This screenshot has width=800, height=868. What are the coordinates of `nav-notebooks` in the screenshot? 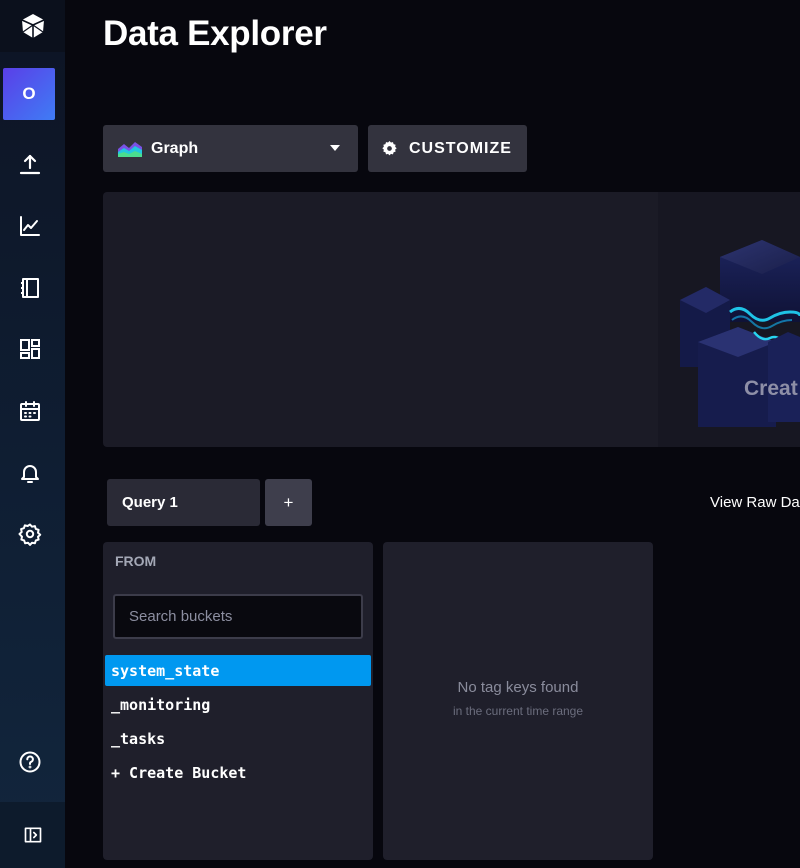 It's located at (30, 288).